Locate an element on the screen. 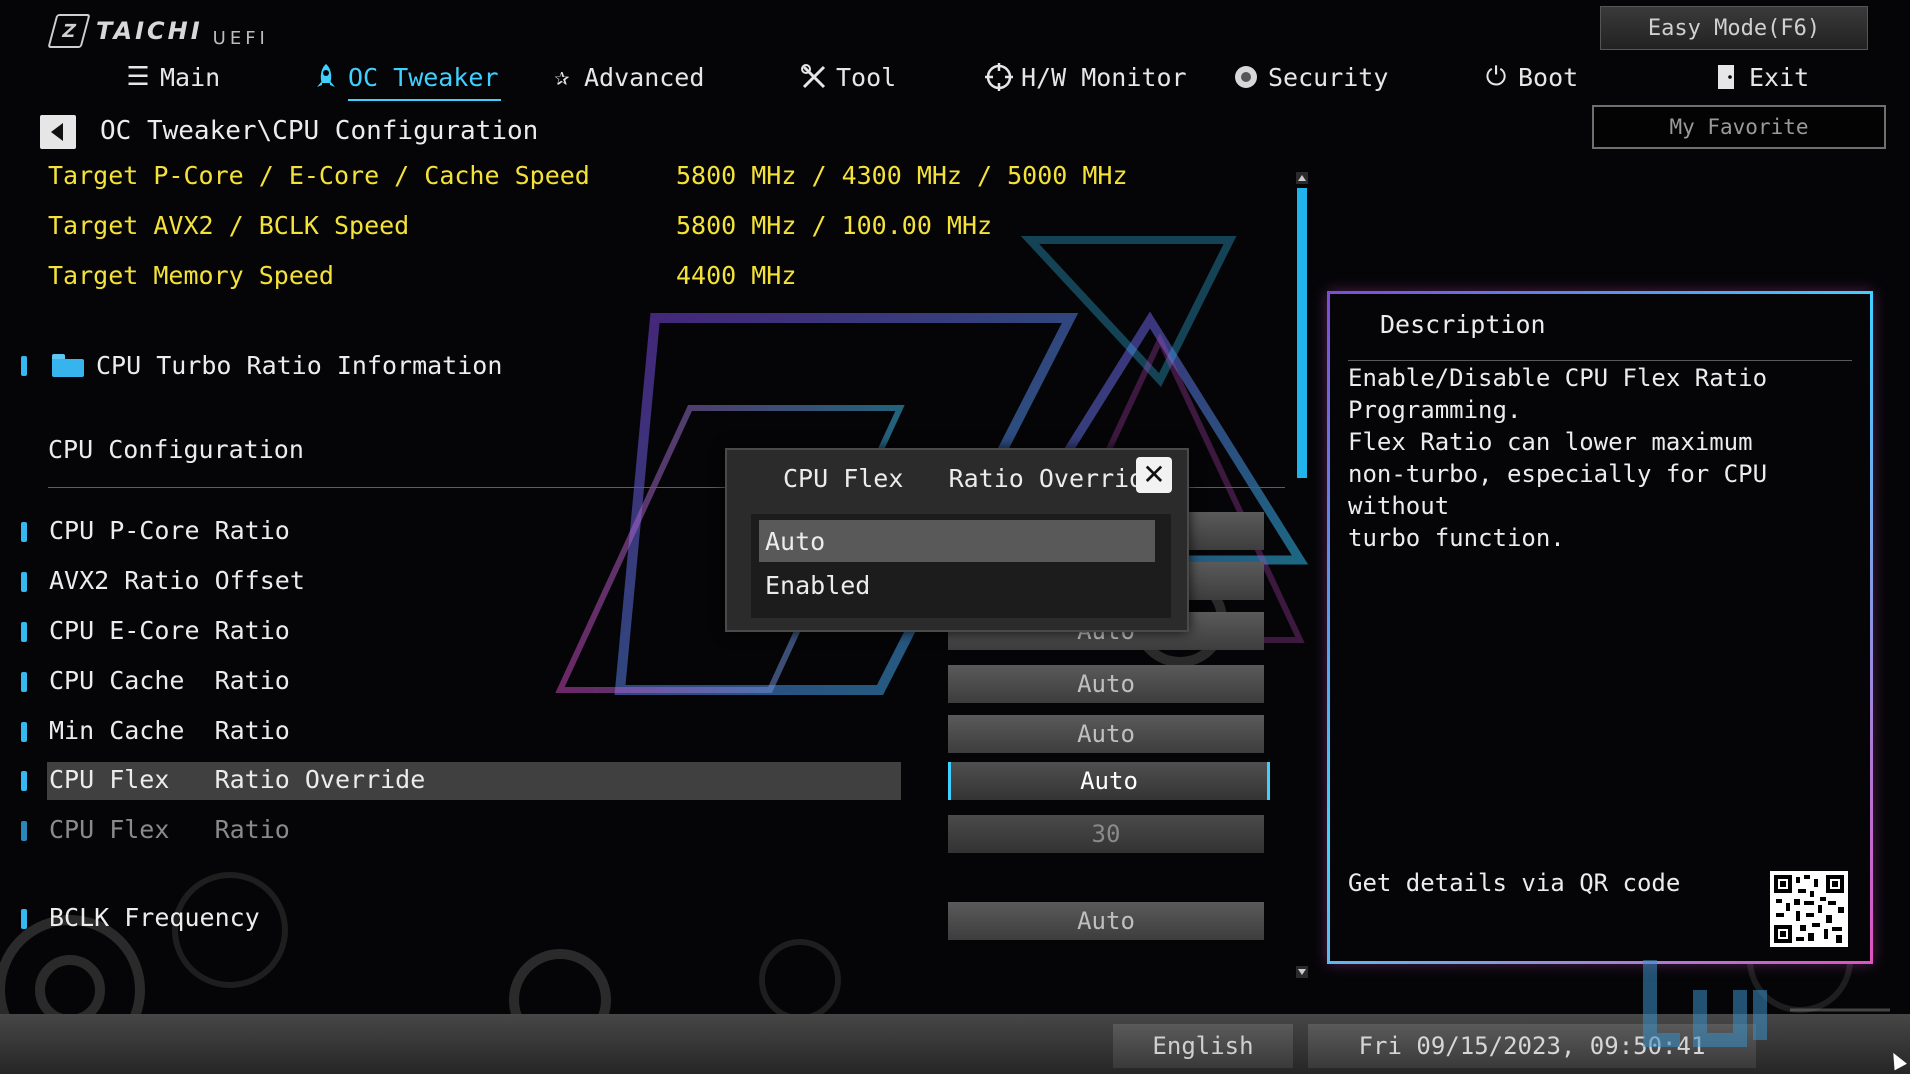 The width and height of the screenshot is (1910, 1074). back-button is located at coordinates (58, 132).